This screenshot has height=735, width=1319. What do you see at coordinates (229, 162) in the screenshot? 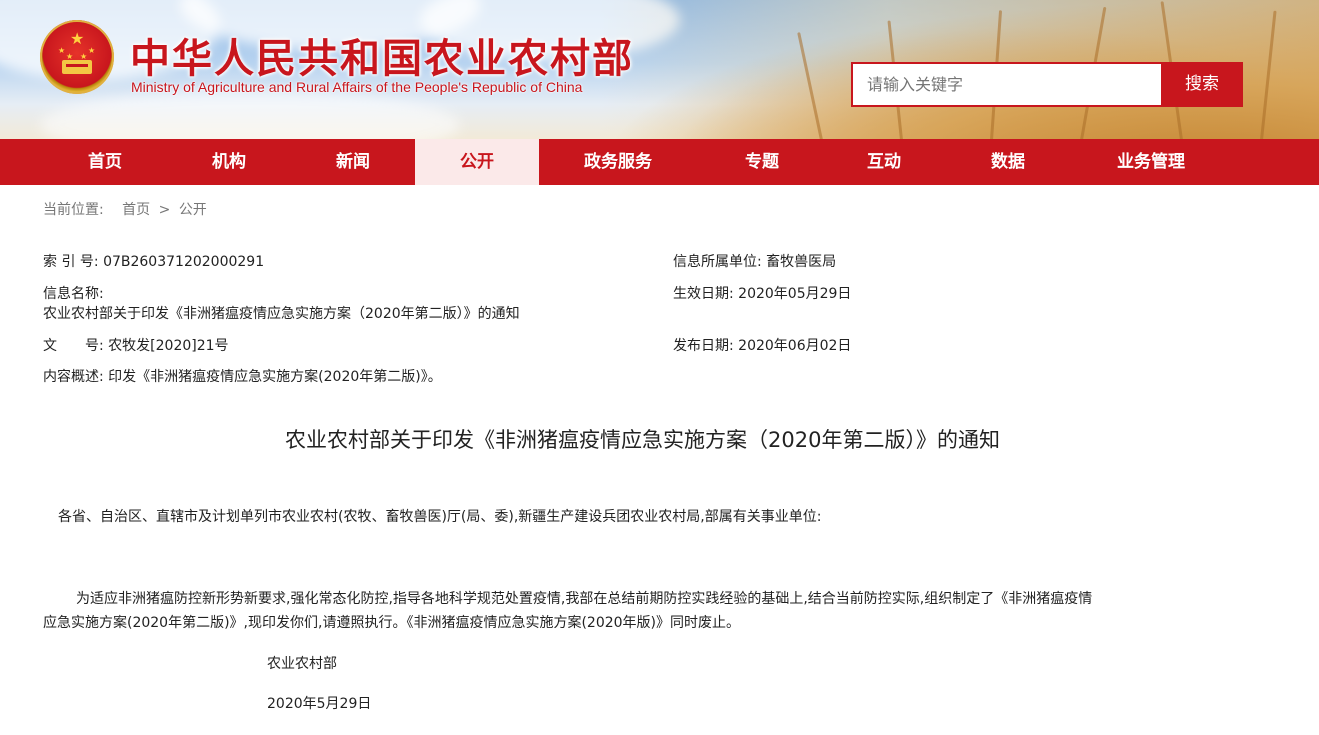
I see `nav-item-organization: 机构` at bounding box center [229, 162].